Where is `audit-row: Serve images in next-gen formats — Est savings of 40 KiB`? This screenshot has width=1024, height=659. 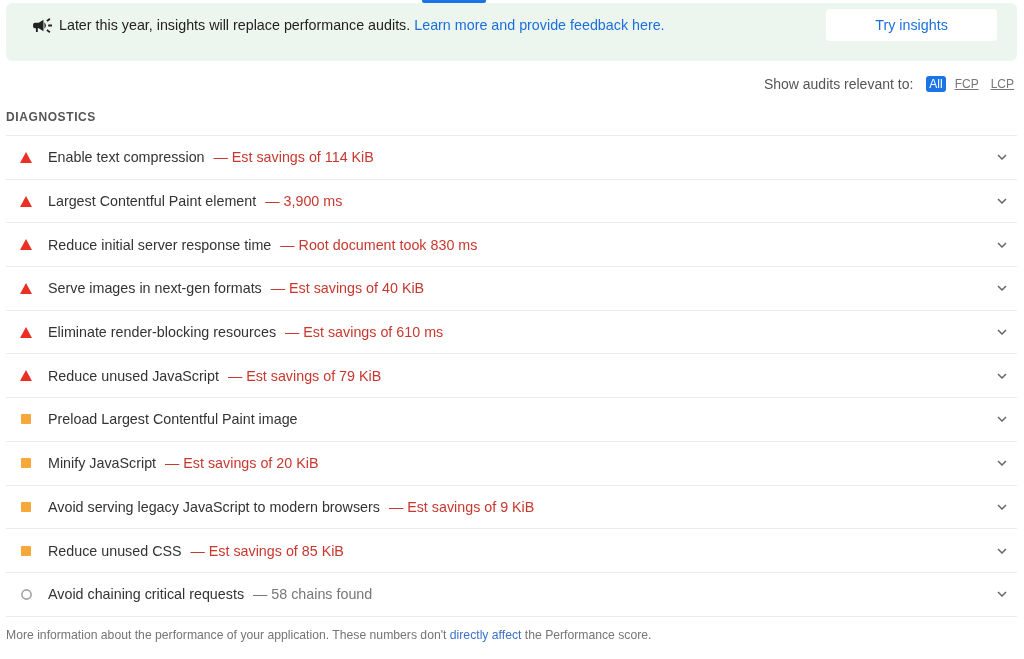
audit-row: Serve images in next-gen formats — Est savings of 40 KiB is located at coordinates (511, 289).